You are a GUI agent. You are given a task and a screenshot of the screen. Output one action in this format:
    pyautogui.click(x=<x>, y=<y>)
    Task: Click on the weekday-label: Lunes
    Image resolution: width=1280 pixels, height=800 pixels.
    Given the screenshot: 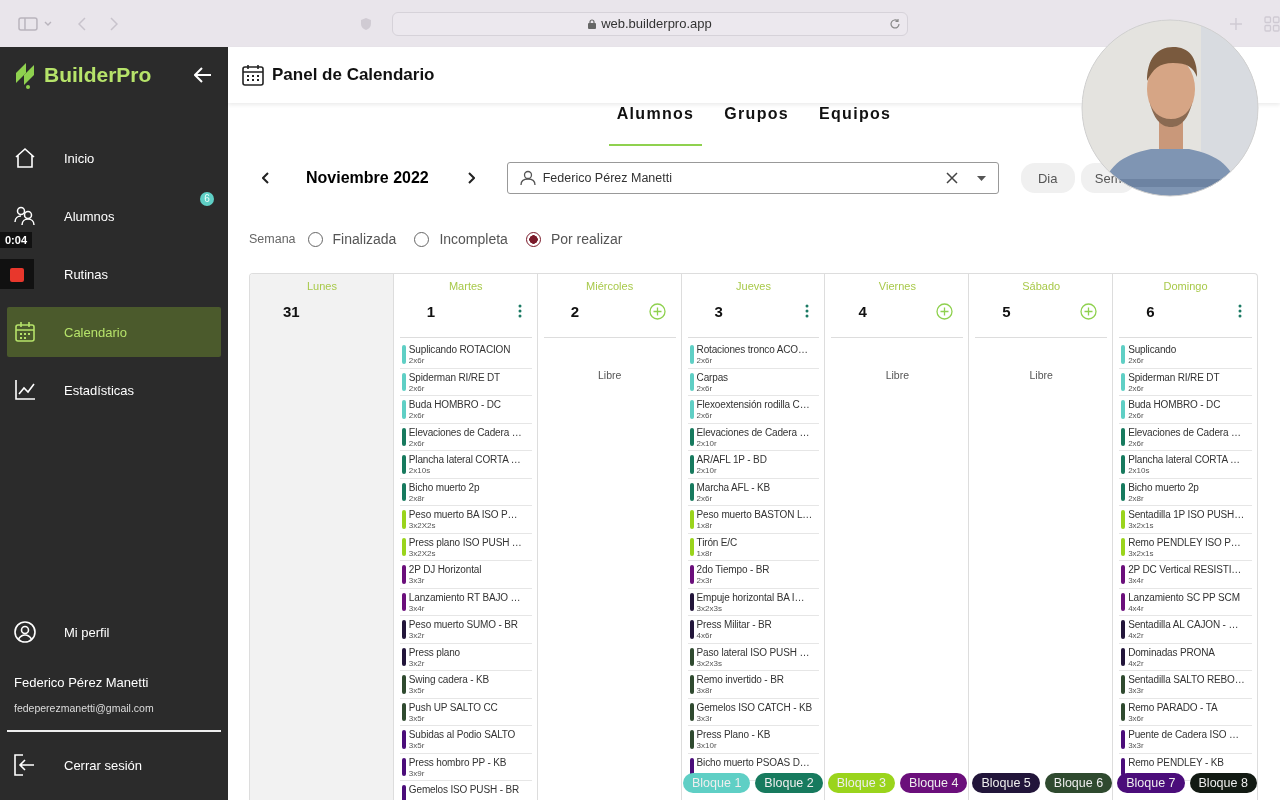 What is the action you would take?
    pyautogui.click(x=321, y=285)
    